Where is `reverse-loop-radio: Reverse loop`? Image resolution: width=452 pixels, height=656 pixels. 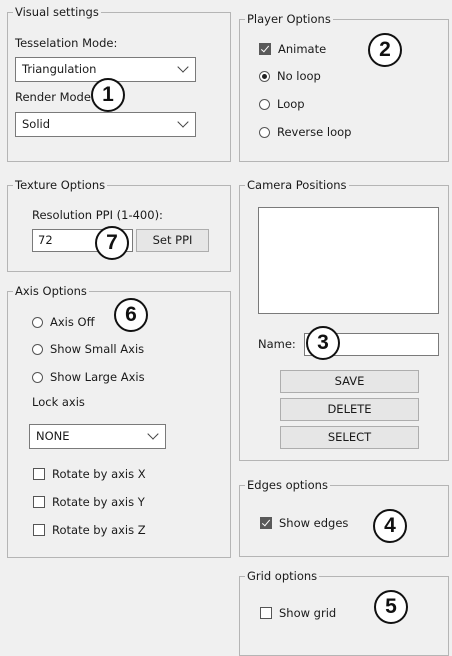
reverse-loop-radio: Reverse loop is located at coordinates (305, 132).